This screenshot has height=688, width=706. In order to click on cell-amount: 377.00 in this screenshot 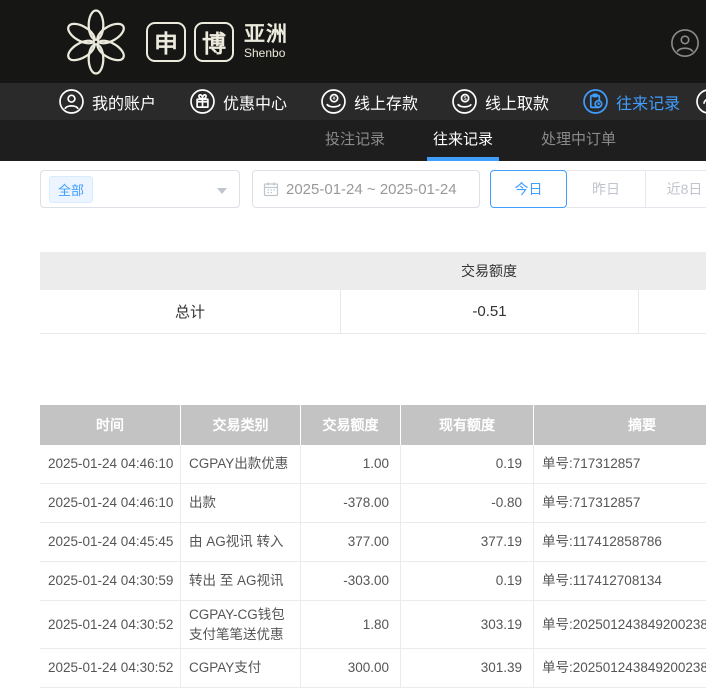, I will do `click(350, 542)`.